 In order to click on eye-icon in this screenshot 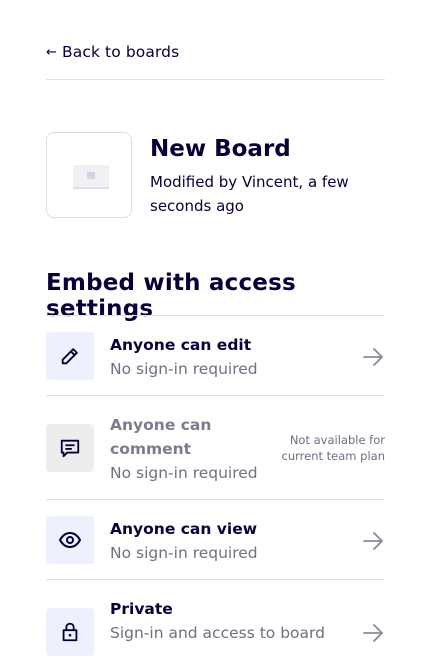, I will do `click(70, 540)`.